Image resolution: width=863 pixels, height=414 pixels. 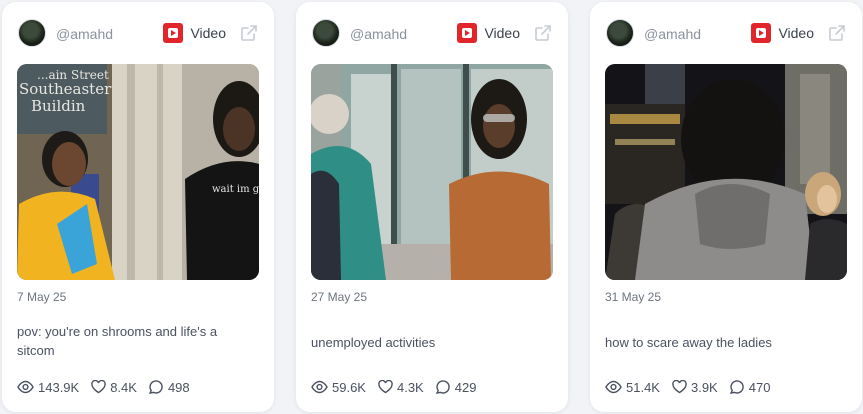 What do you see at coordinates (465, 387) in the screenshot?
I see `comments-count: 429` at bounding box center [465, 387].